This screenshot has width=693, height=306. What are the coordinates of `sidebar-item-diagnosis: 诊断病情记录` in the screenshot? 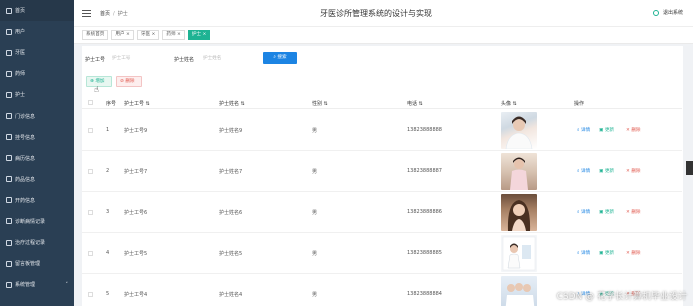 It's located at (37, 221).